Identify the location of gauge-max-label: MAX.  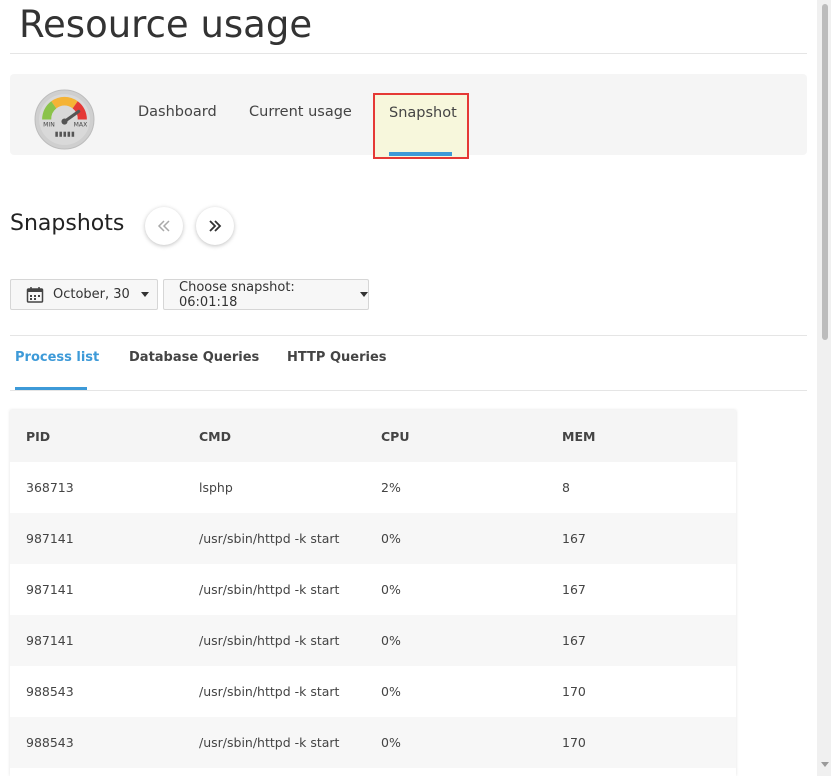
(81, 125).